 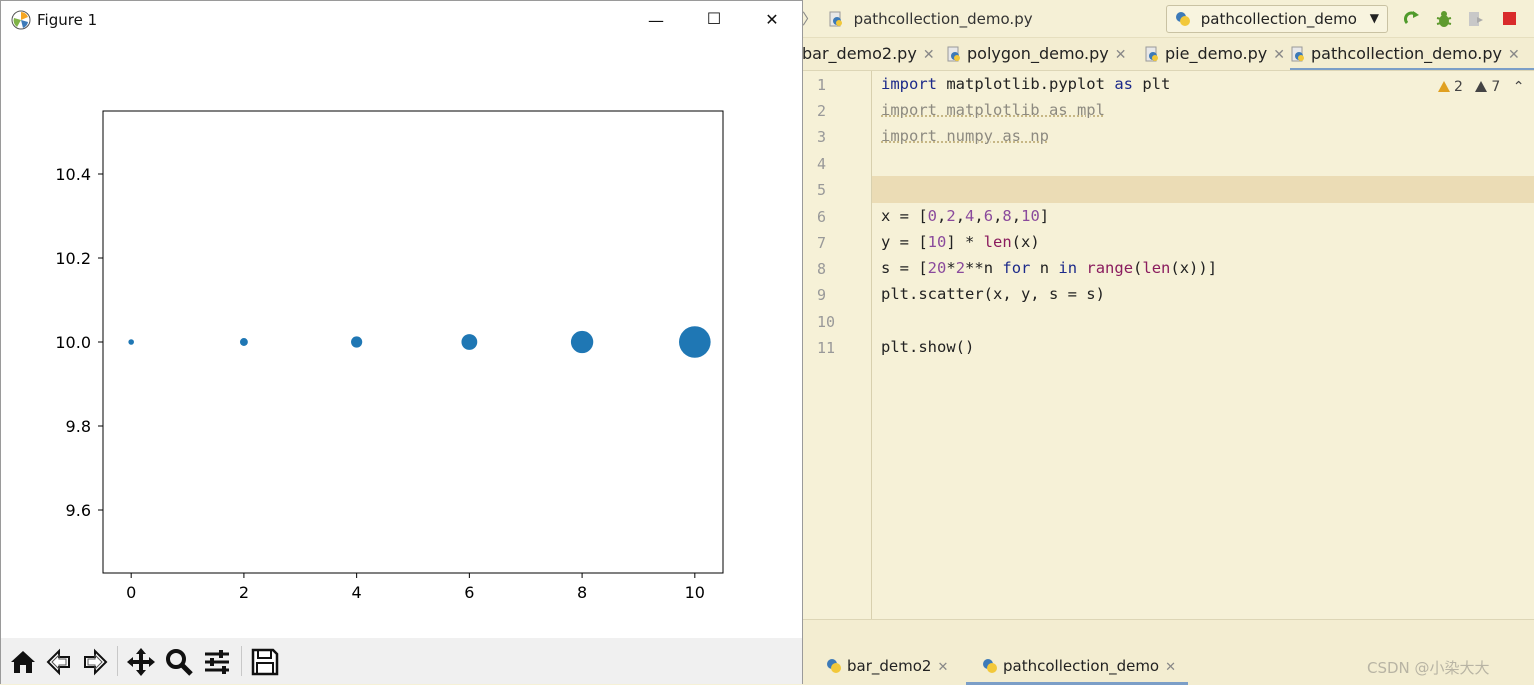 I want to click on code-line-3: import numpy as np, so click(x=965, y=136).